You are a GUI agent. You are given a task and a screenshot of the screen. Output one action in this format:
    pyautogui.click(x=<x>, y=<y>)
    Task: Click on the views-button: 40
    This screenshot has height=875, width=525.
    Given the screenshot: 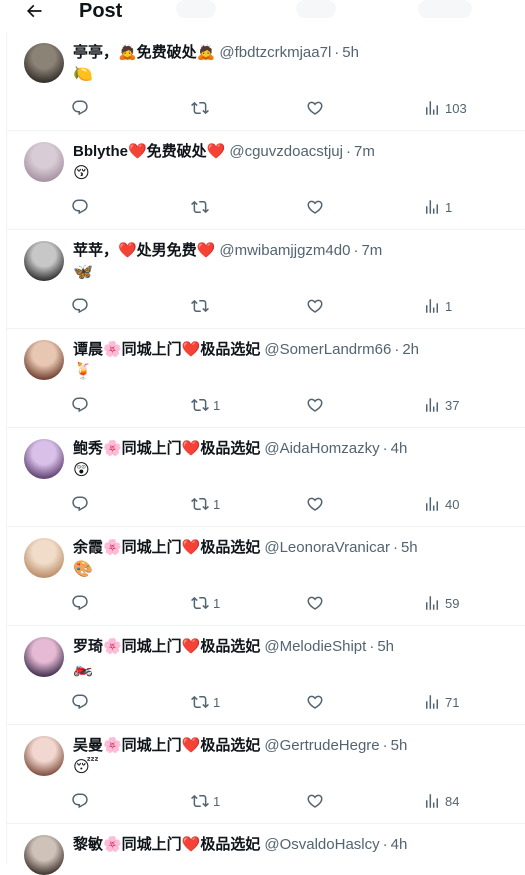 What is the action you would take?
    pyautogui.click(x=441, y=504)
    